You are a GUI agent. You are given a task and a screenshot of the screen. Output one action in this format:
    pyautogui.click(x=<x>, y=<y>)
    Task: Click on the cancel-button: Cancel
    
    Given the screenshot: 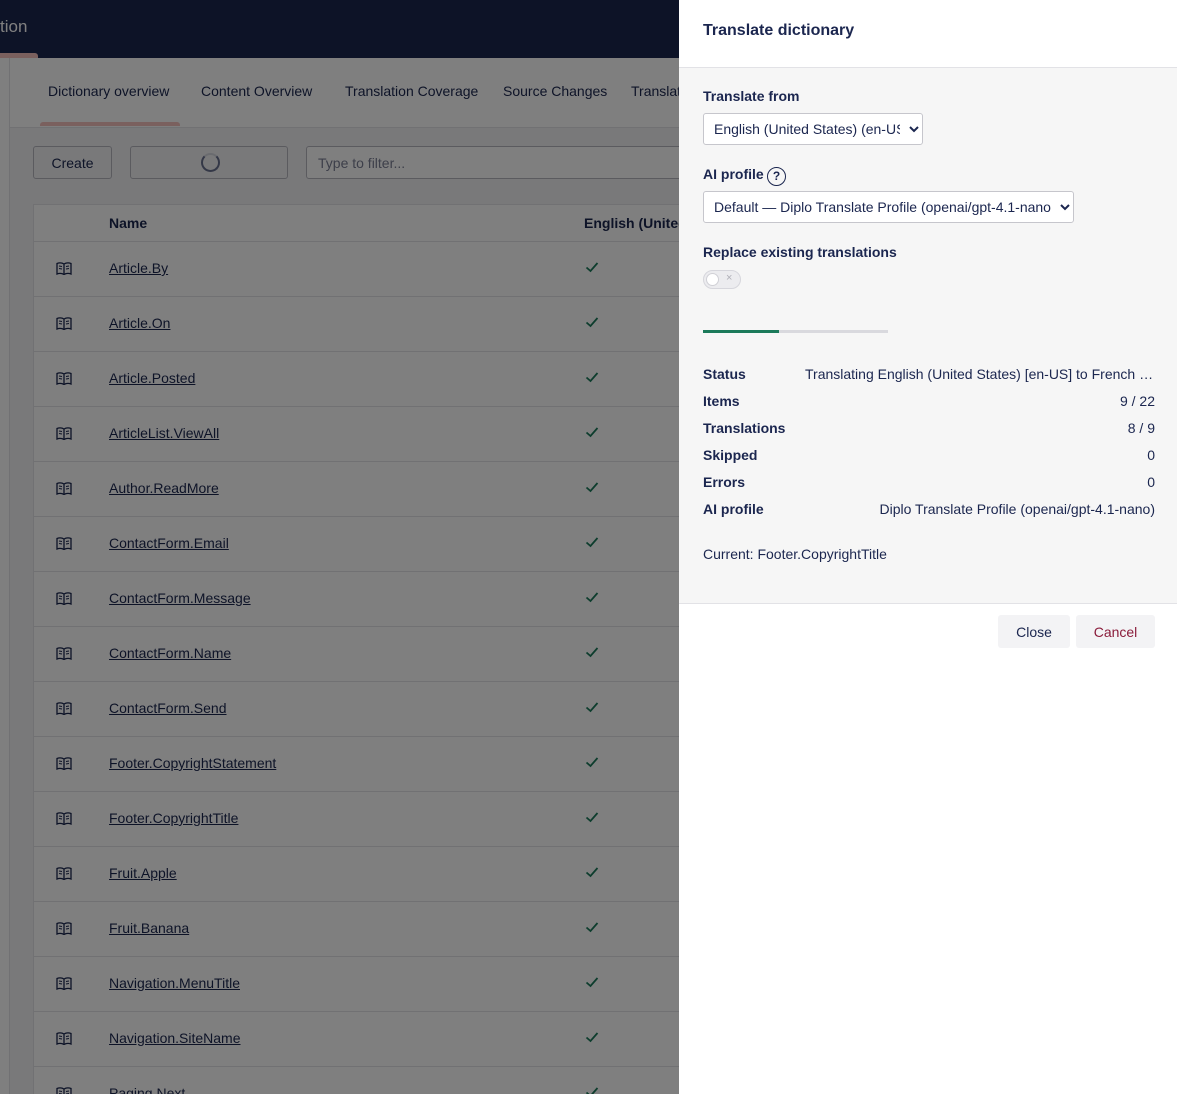 What is the action you would take?
    pyautogui.click(x=1115, y=631)
    